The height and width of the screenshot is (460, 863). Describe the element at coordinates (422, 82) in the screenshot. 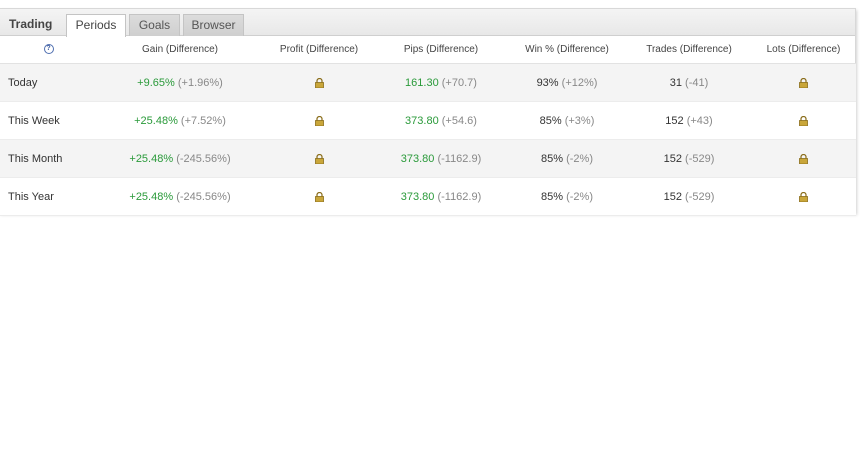

I see `pips-value: 161.30` at that location.